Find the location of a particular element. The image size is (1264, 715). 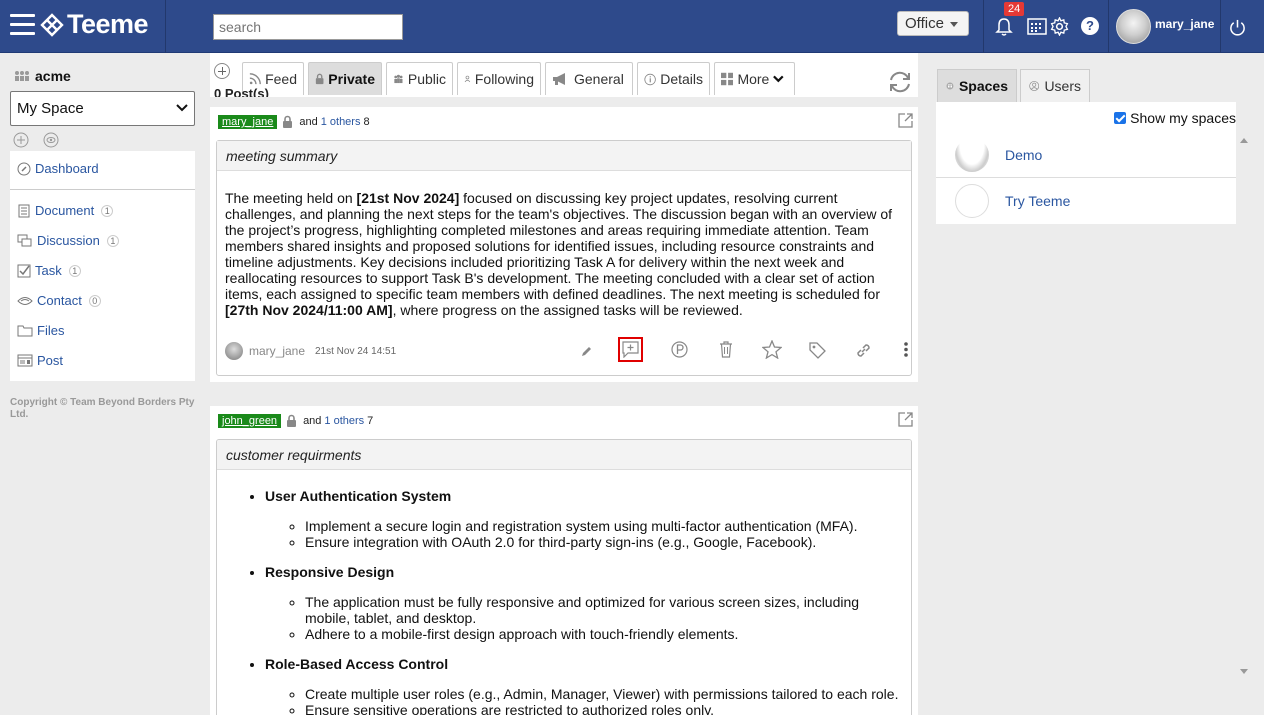

link-icon is located at coordinates (863, 350).